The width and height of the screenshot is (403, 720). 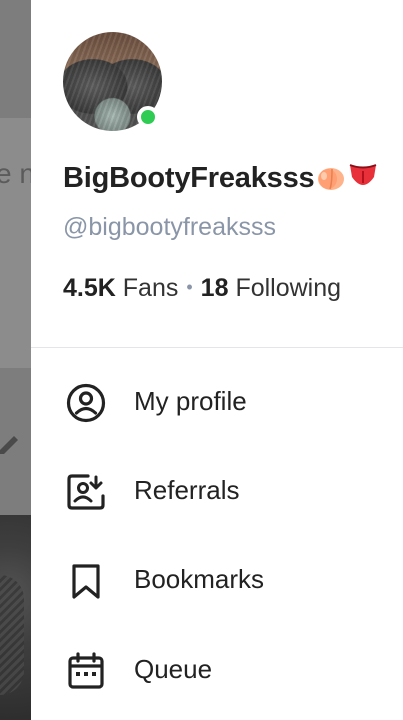 What do you see at coordinates (120, 288) in the screenshot?
I see `fans-stat: 4.5K Fans` at bounding box center [120, 288].